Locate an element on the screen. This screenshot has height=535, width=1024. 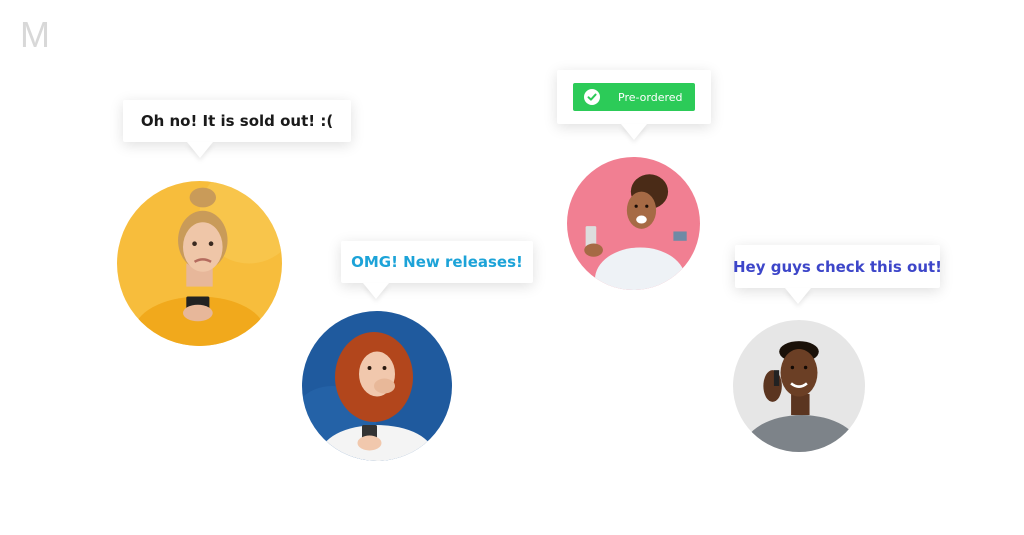
preordered-text: Pre-ordered is located at coordinates (650, 97).